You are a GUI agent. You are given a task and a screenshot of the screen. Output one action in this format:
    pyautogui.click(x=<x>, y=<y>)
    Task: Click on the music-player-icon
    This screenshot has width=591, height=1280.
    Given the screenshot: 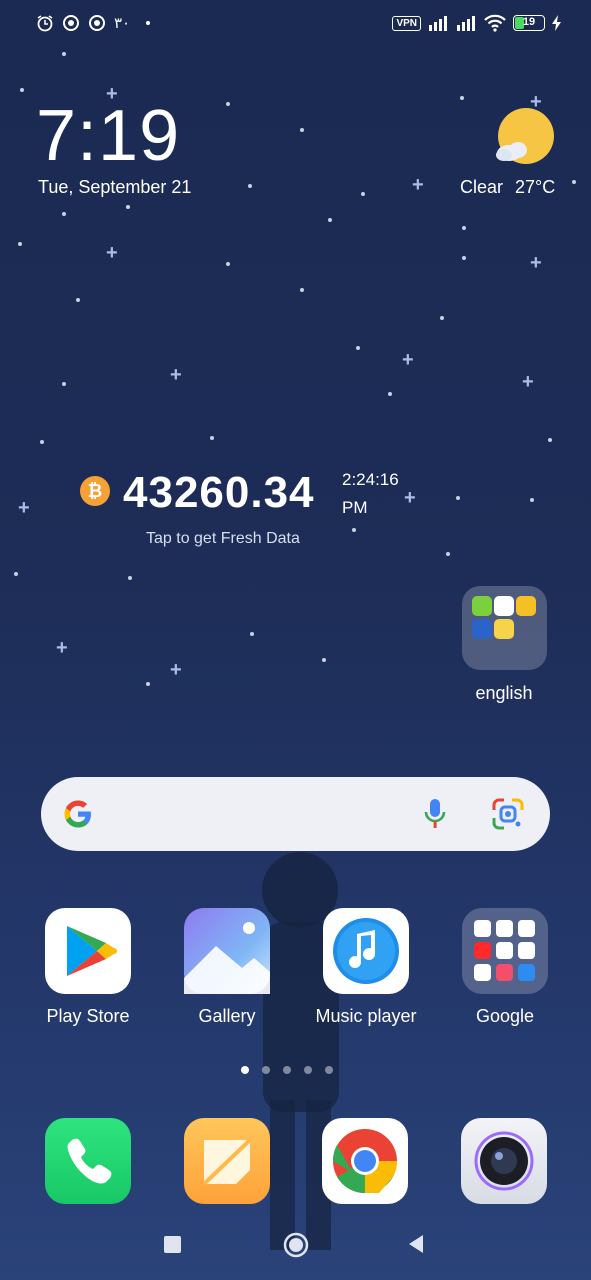 What is the action you would take?
    pyautogui.click(x=366, y=951)
    